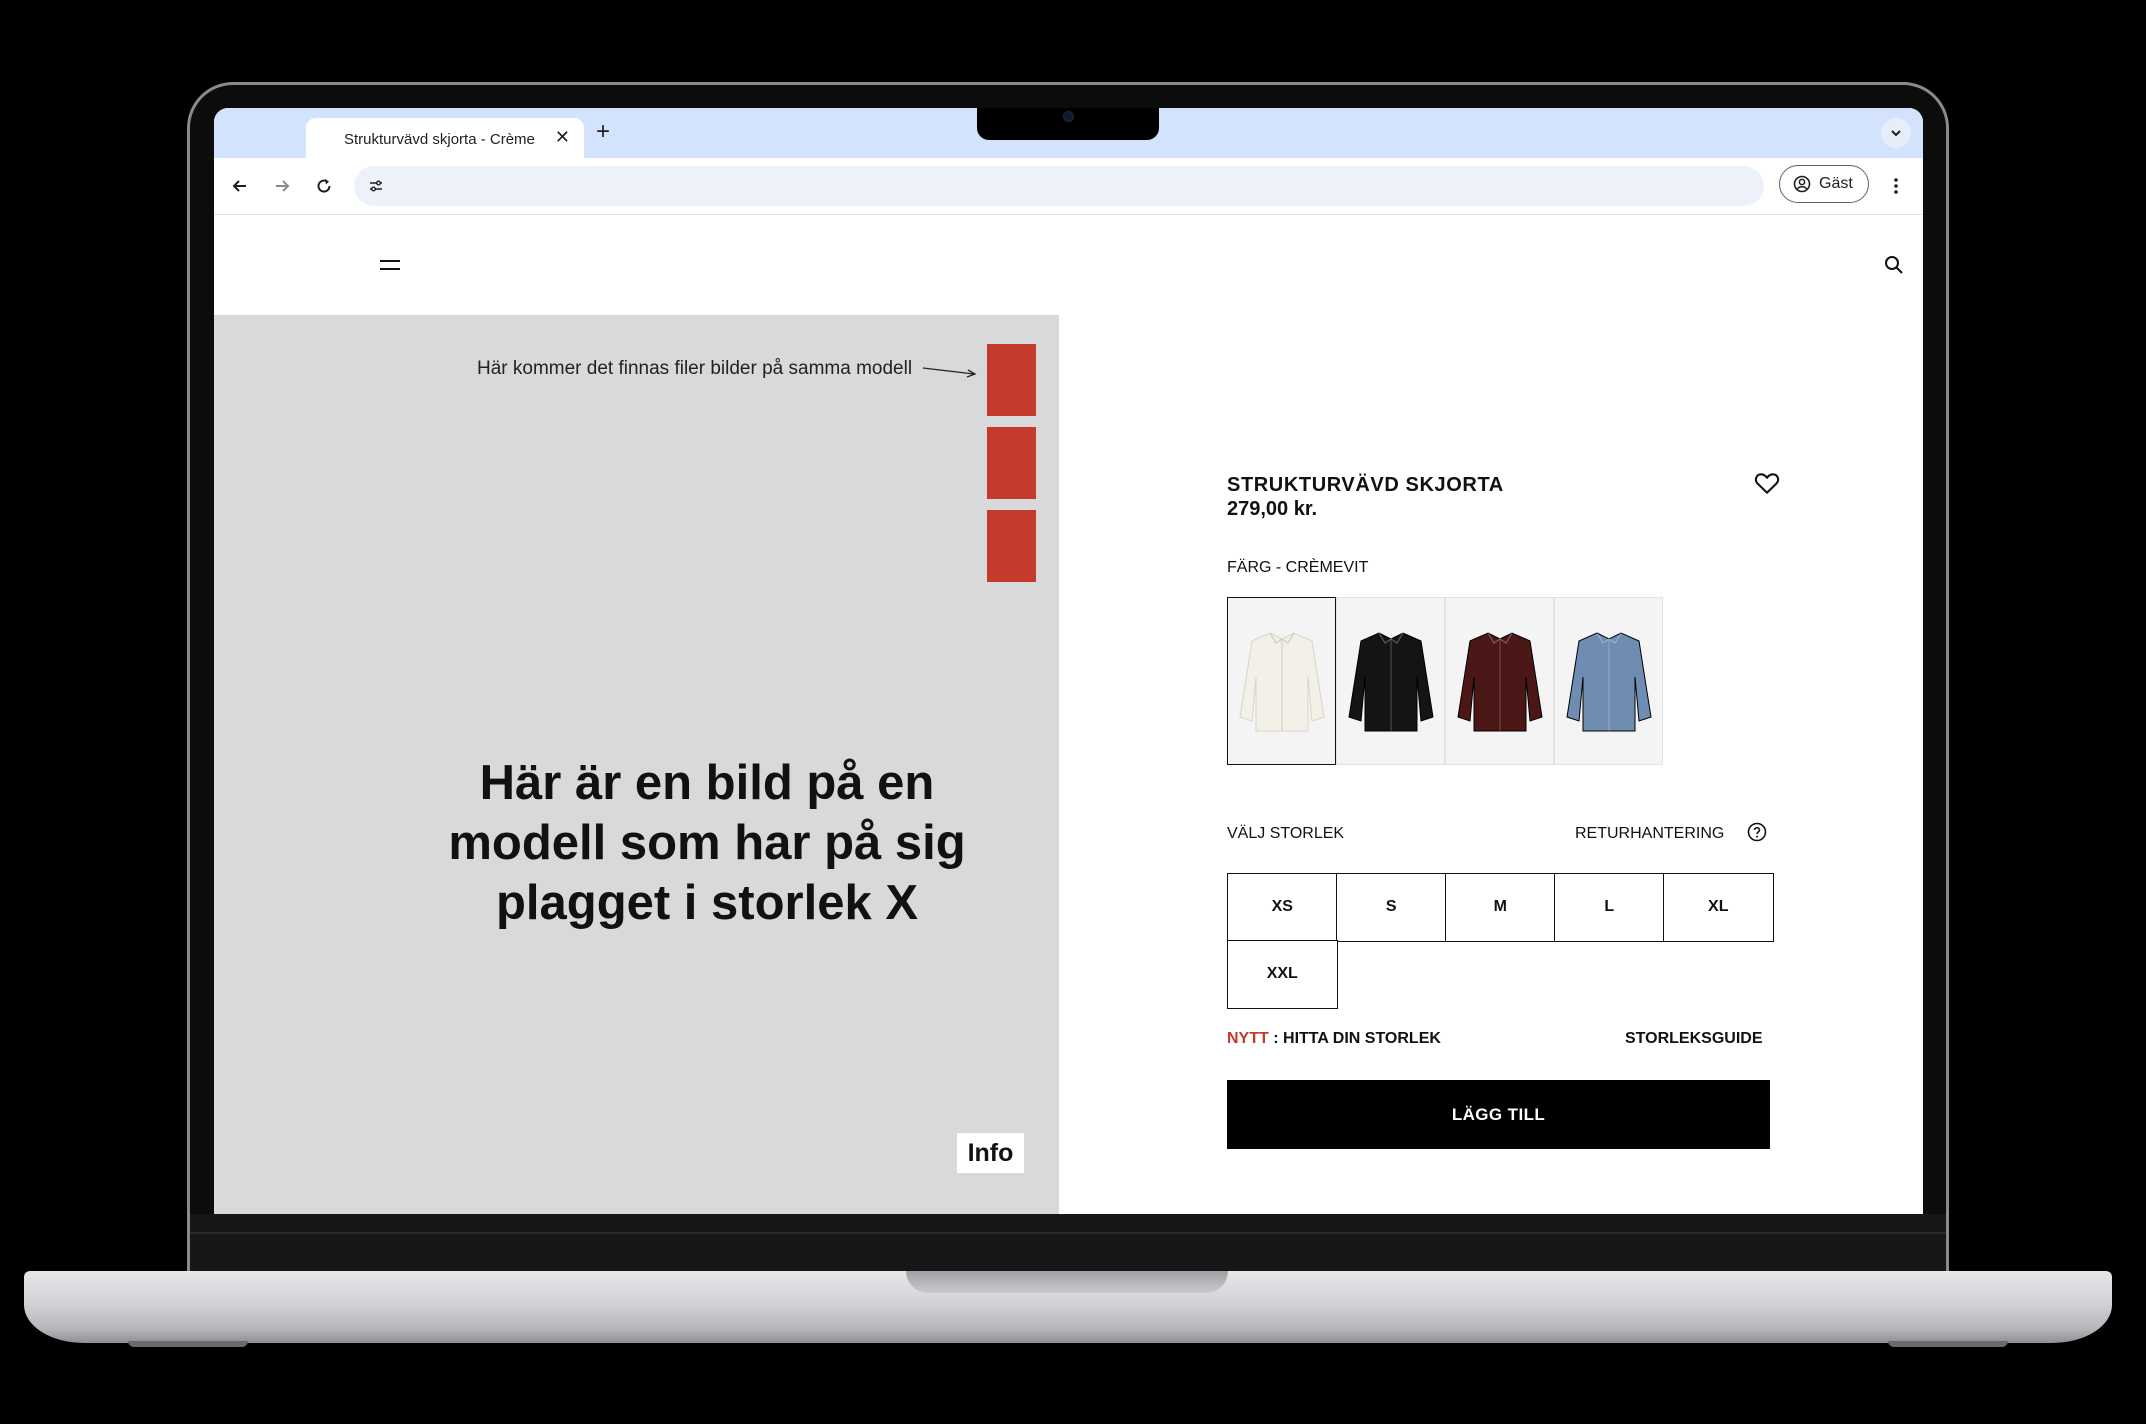  I want to click on size-option: XS, so click(1282, 907).